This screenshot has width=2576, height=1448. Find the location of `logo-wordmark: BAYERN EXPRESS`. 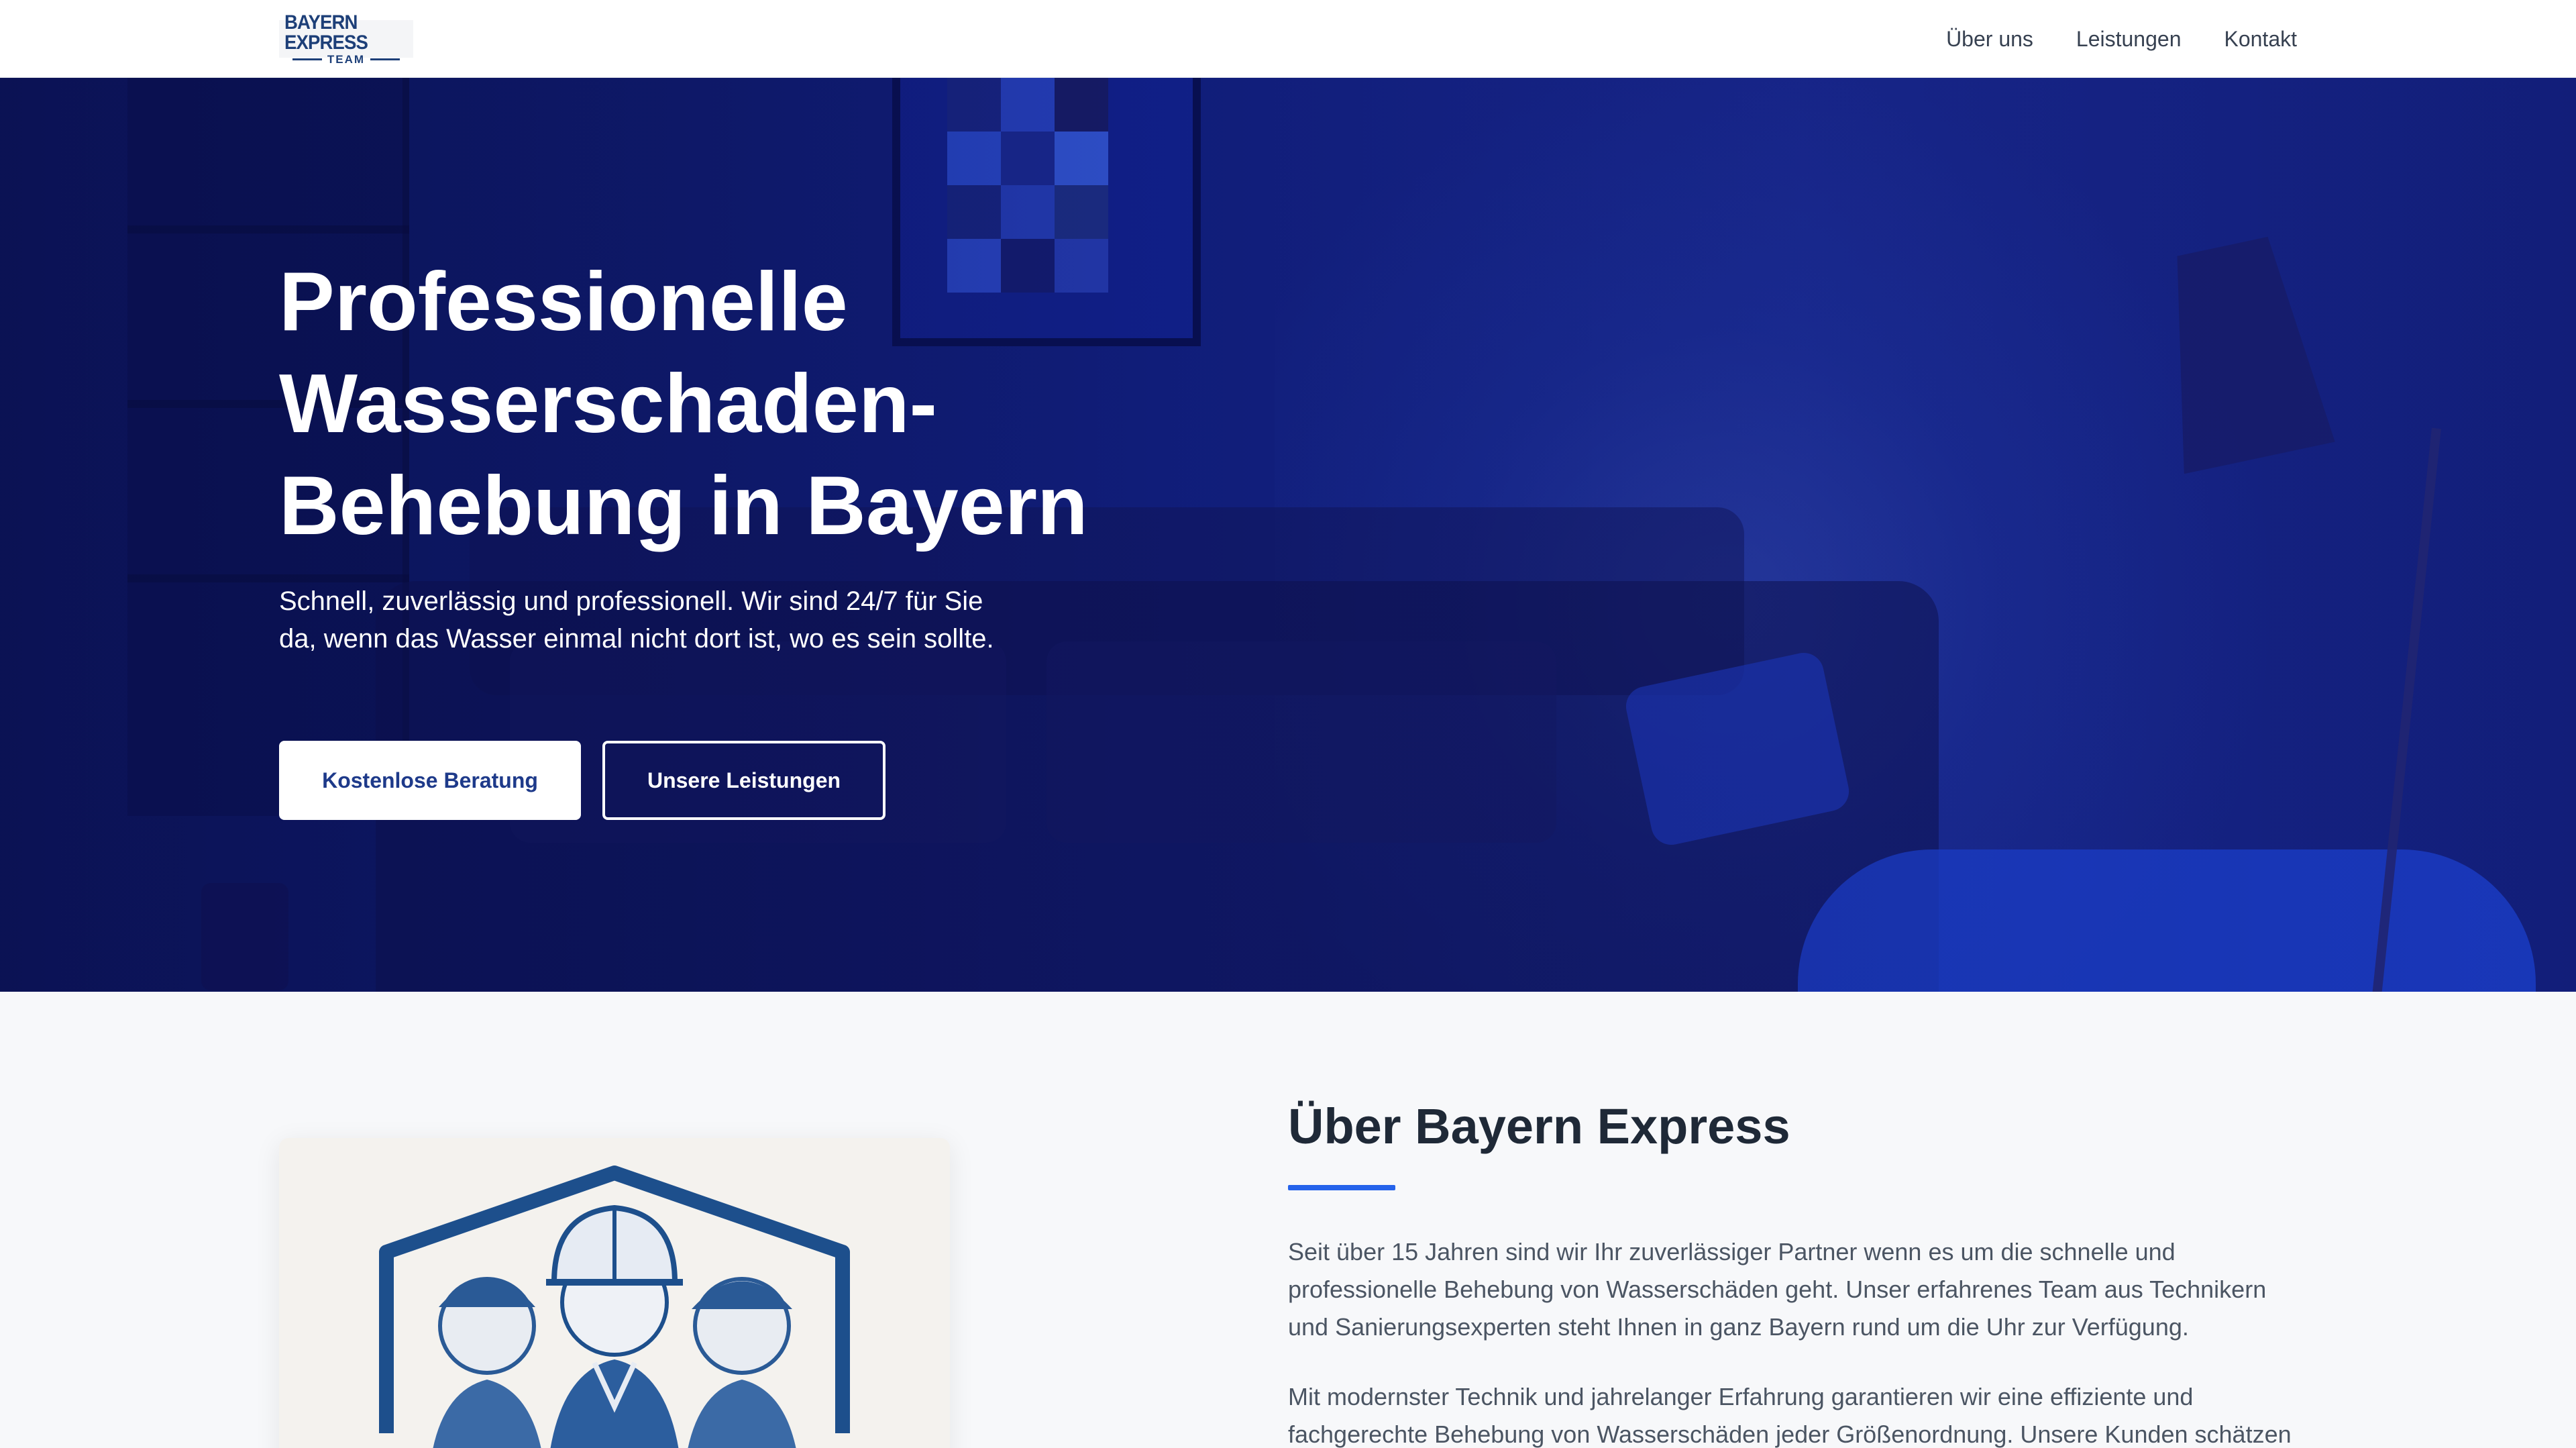

logo-wordmark: BAYERN EXPRESS is located at coordinates (326, 32).